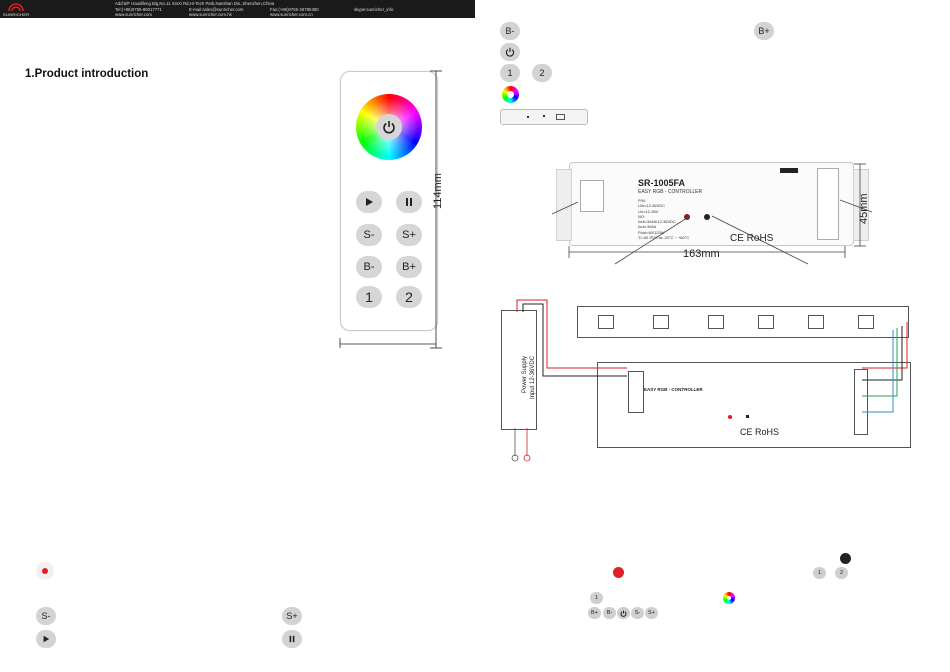 The image size is (950, 672). What do you see at coordinates (390, 209) in the screenshot?
I see `remote-dimension-lines` at bounding box center [390, 209].